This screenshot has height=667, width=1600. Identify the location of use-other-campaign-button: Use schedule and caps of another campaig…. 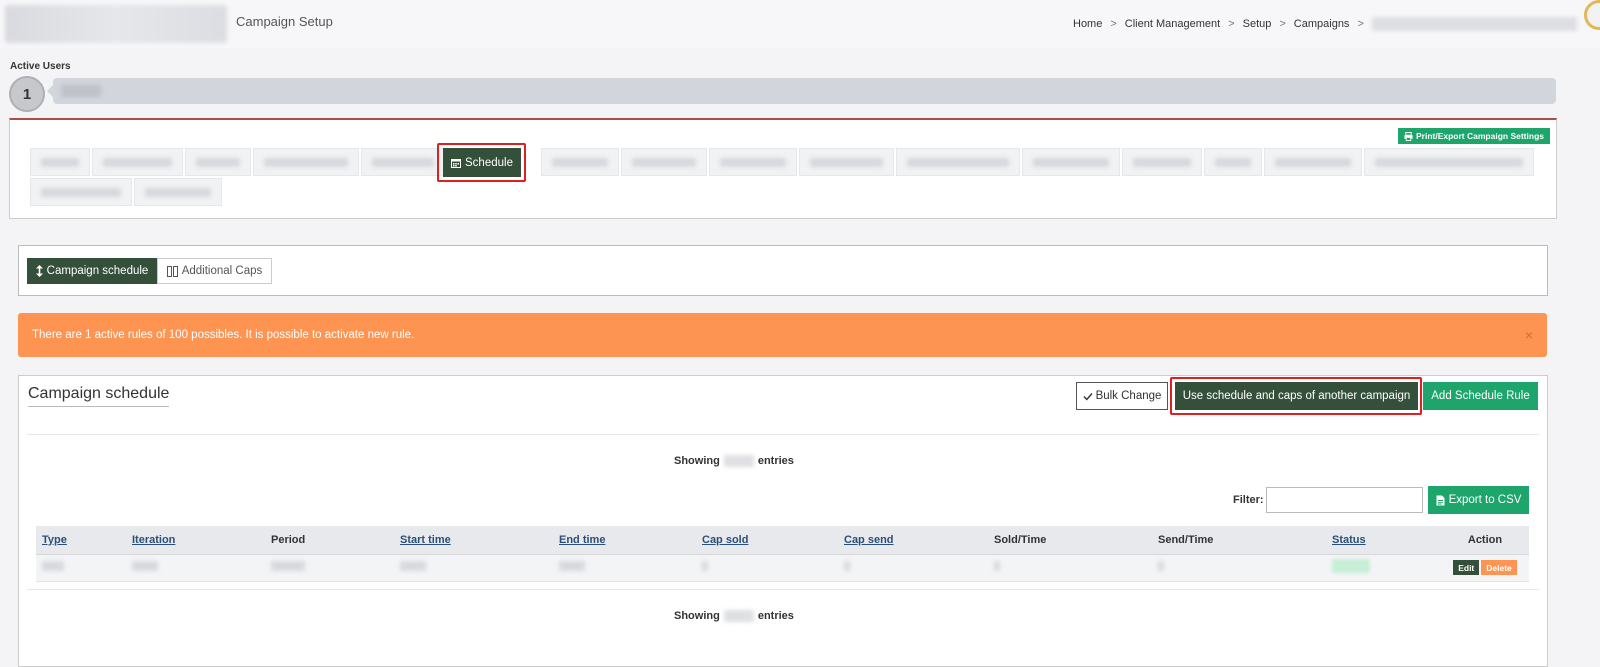
(1296, 396).